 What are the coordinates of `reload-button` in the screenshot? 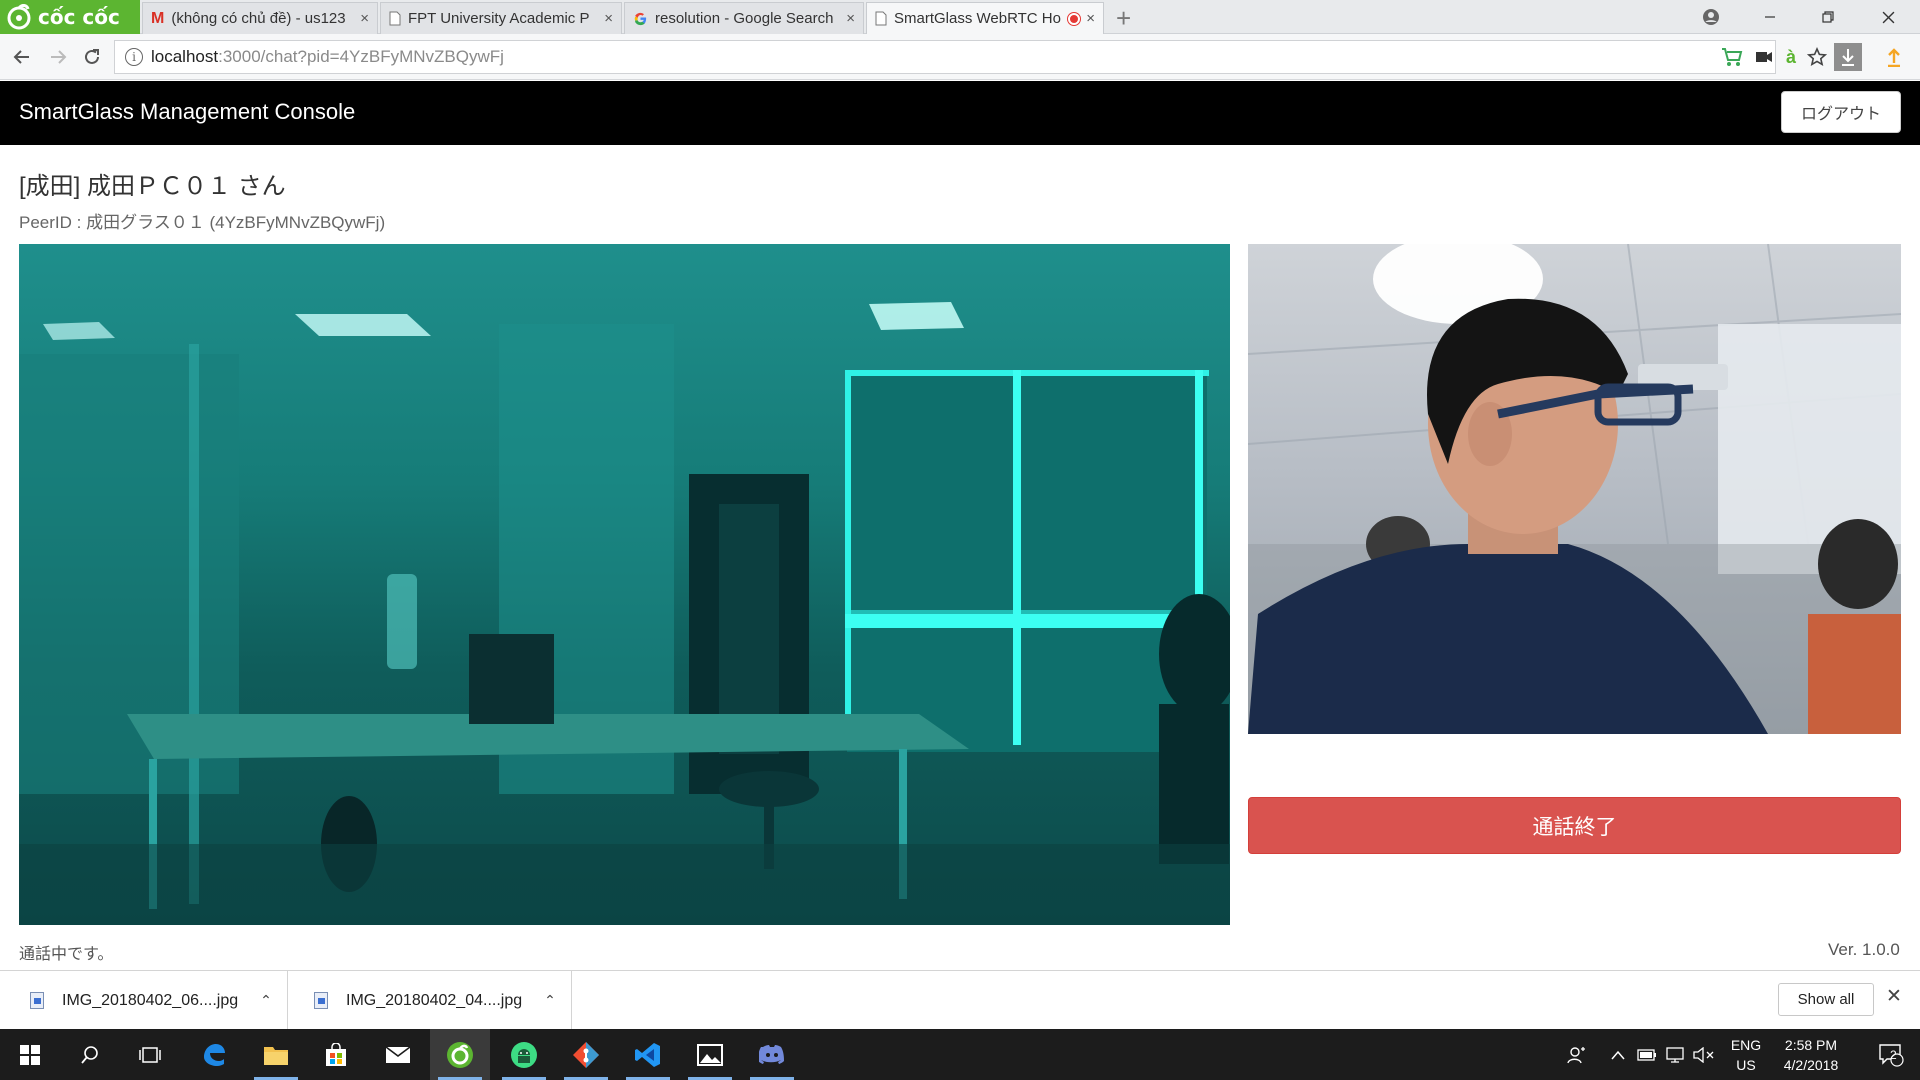 It's located at (92, 57).